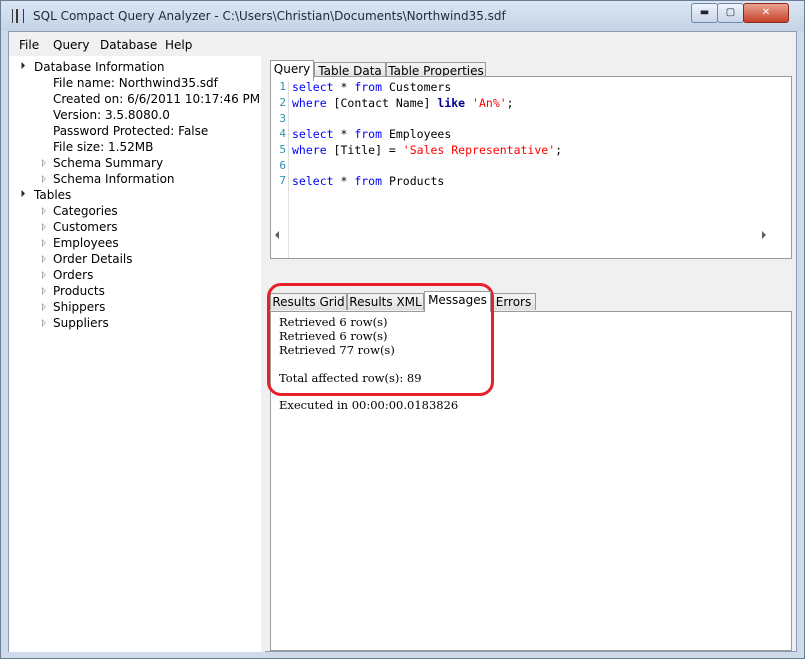 This screenshot has height=659, width=805. I want to click on code-token: Products, so click(413, 181).